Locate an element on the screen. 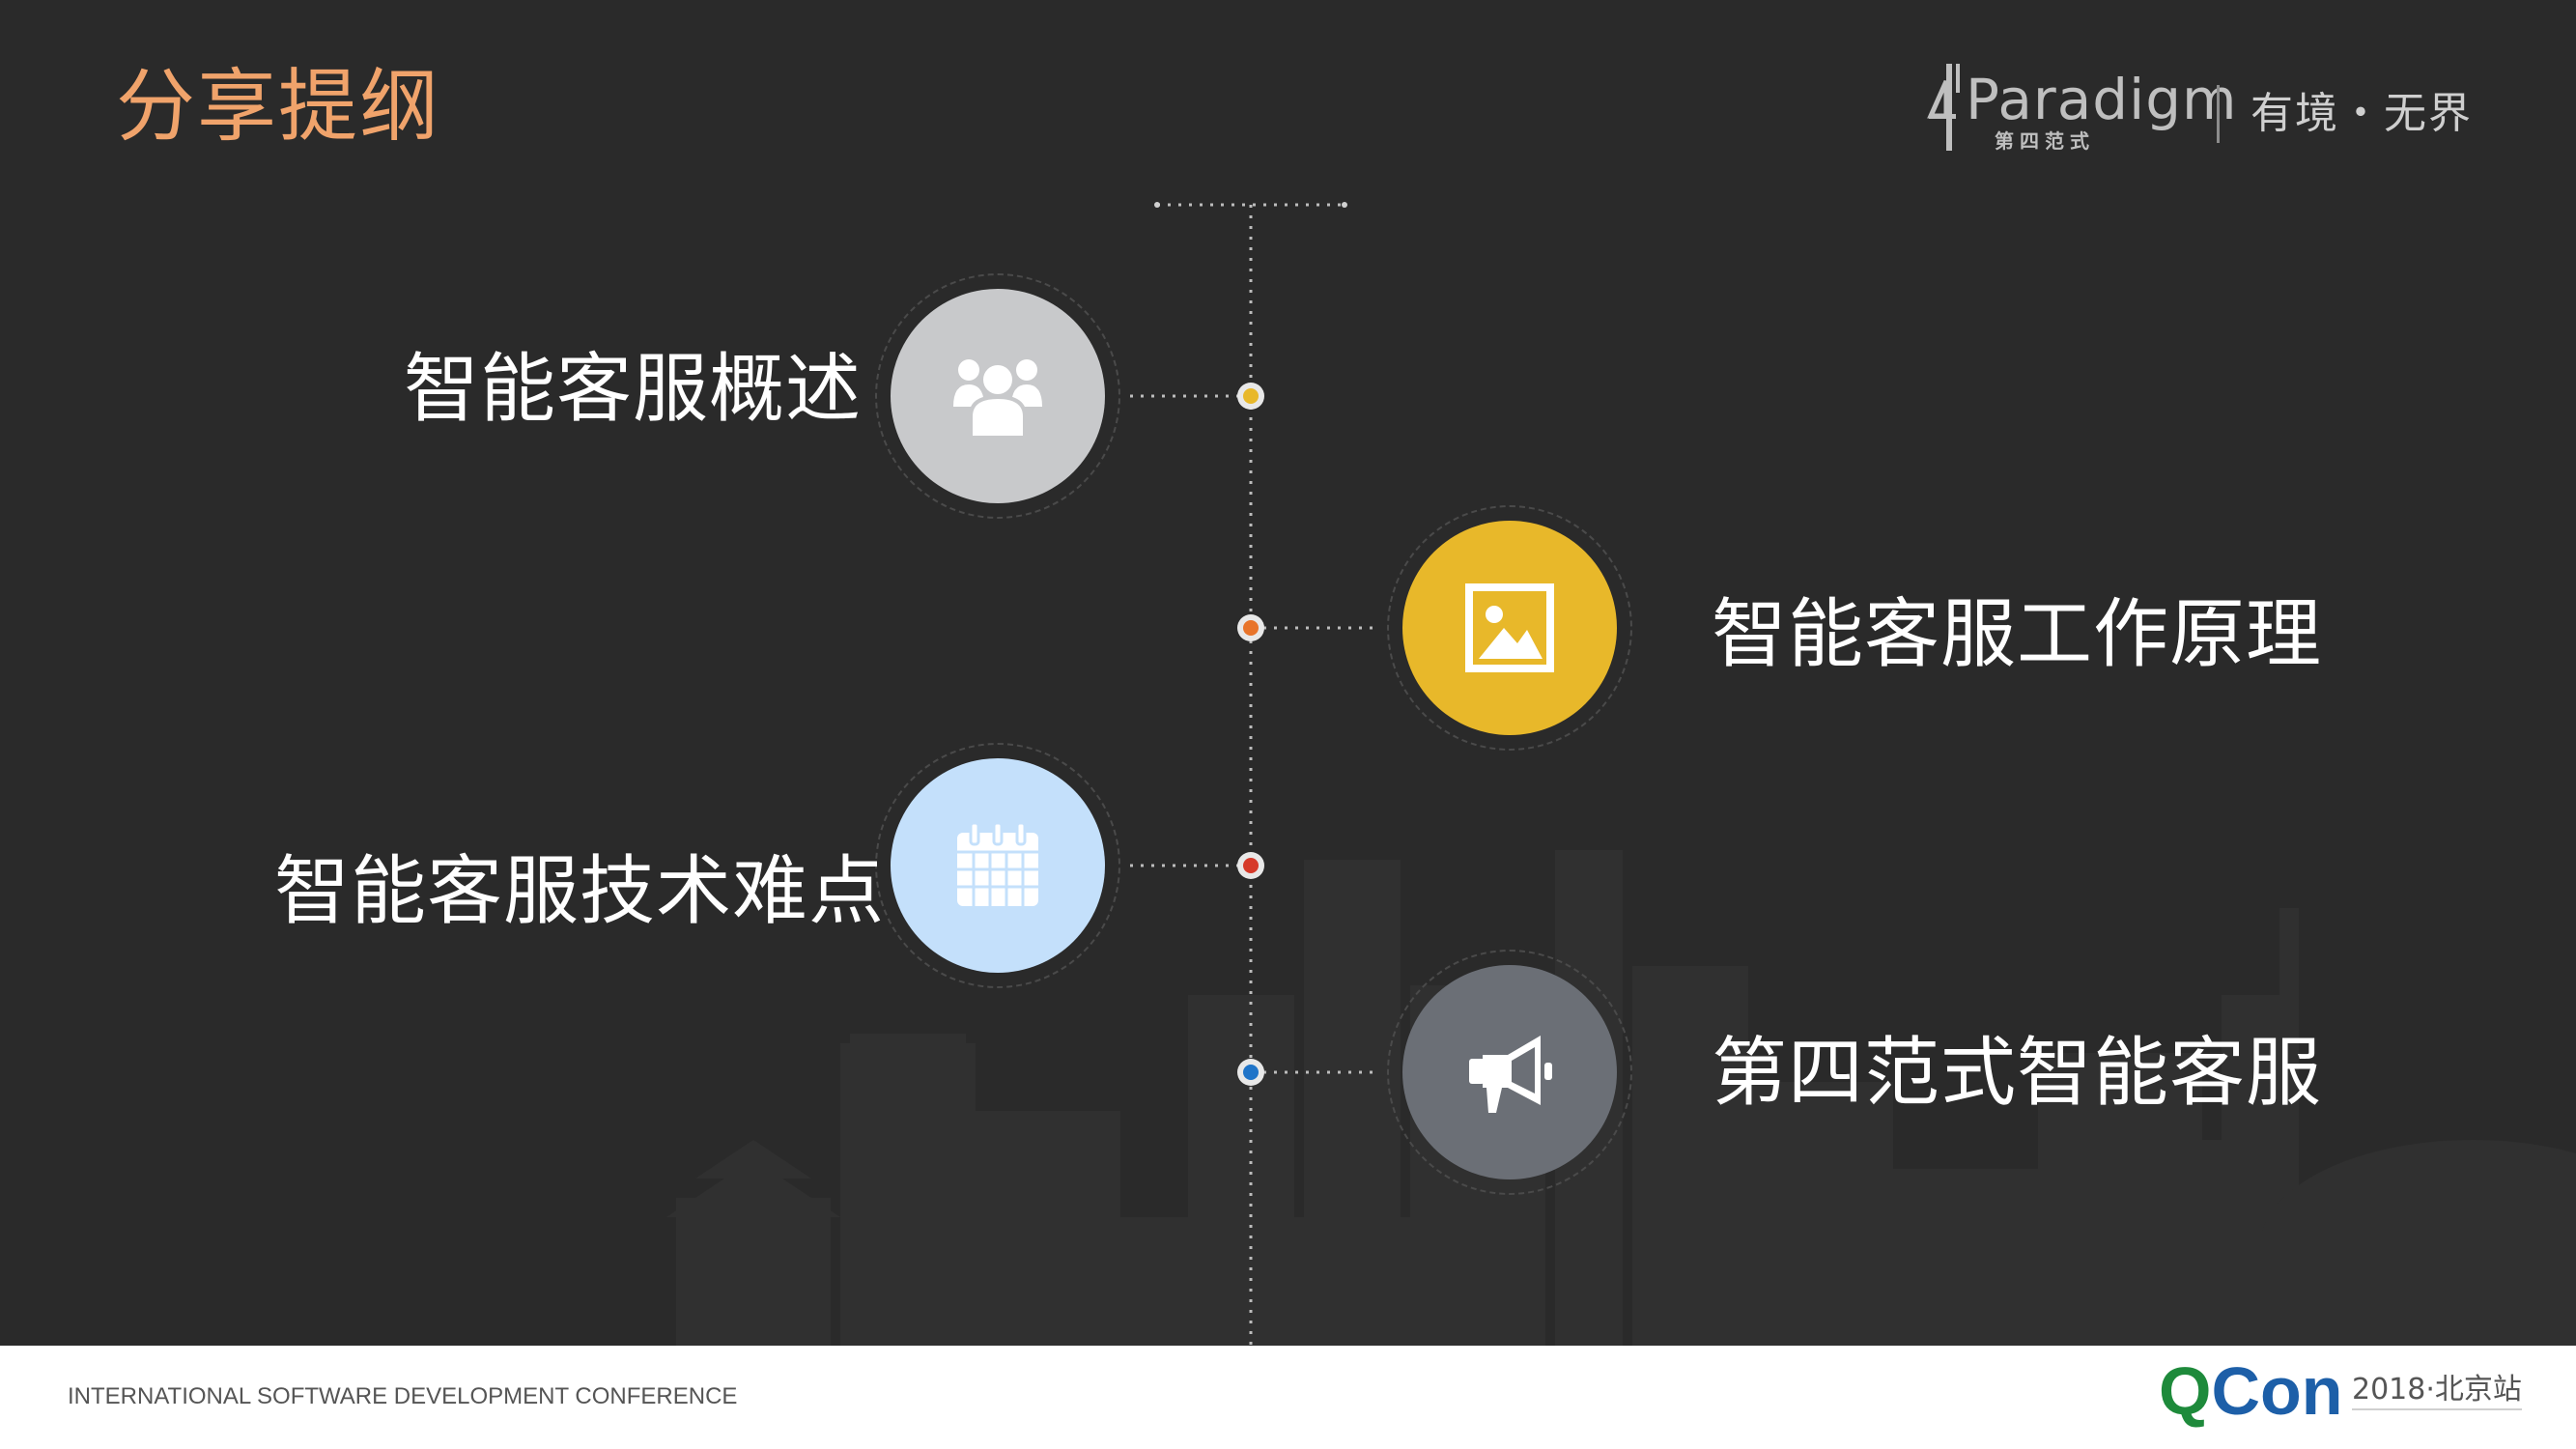 The width and height of the screenshot is (2576, 1449). megaphone-icon is located at coordinates (1510, 1074).